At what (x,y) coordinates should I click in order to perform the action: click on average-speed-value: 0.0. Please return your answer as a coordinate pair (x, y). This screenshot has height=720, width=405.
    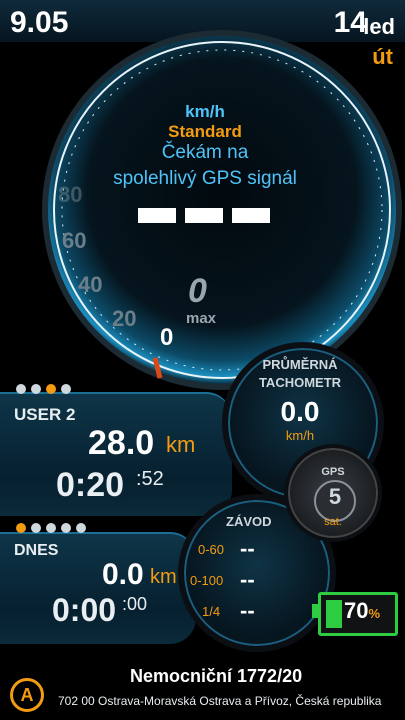
    Looking at the image, I should click on (300, 411).